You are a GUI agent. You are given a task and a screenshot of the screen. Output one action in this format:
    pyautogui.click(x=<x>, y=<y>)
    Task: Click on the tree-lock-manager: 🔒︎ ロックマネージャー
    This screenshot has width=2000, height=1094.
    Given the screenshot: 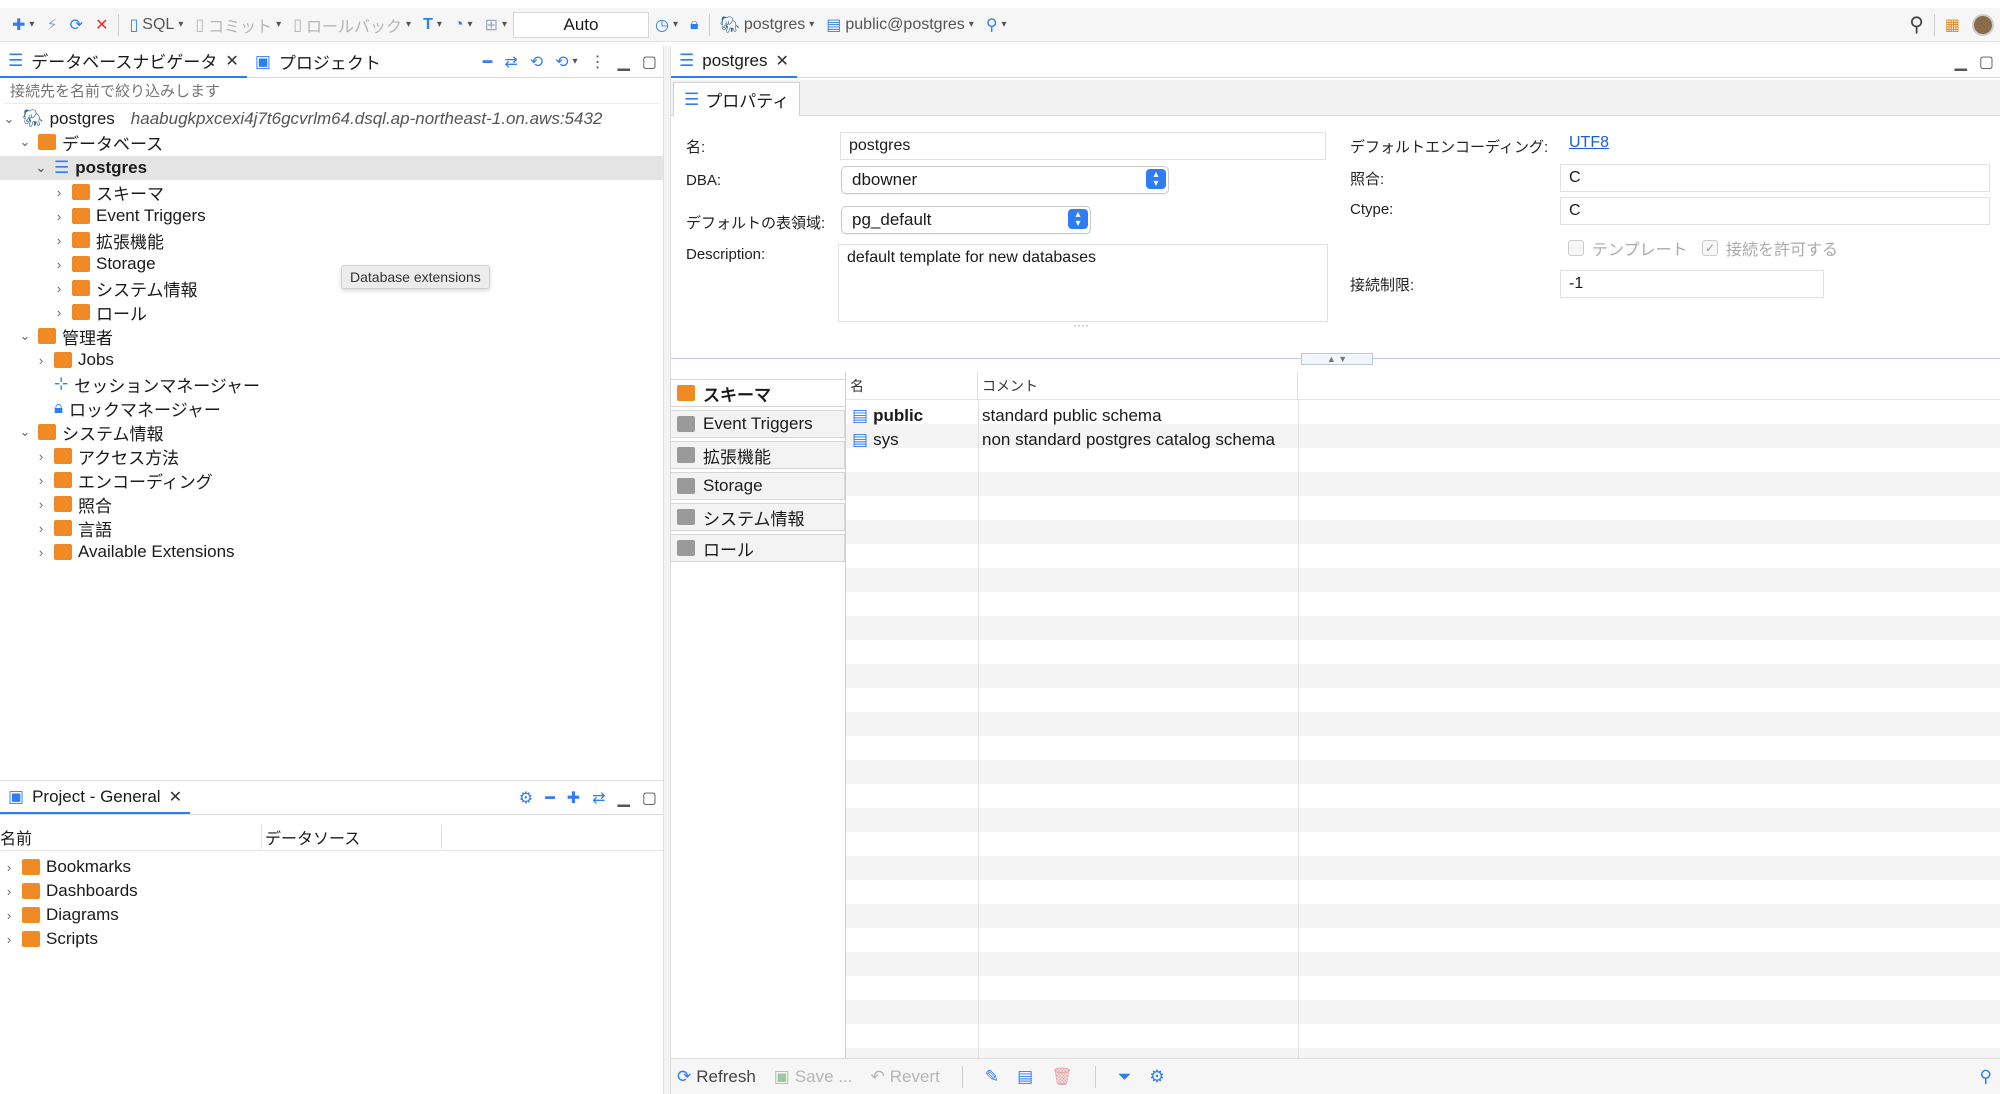 What is the action you would take?
    pyautogui.click(x=127, y=408)
    